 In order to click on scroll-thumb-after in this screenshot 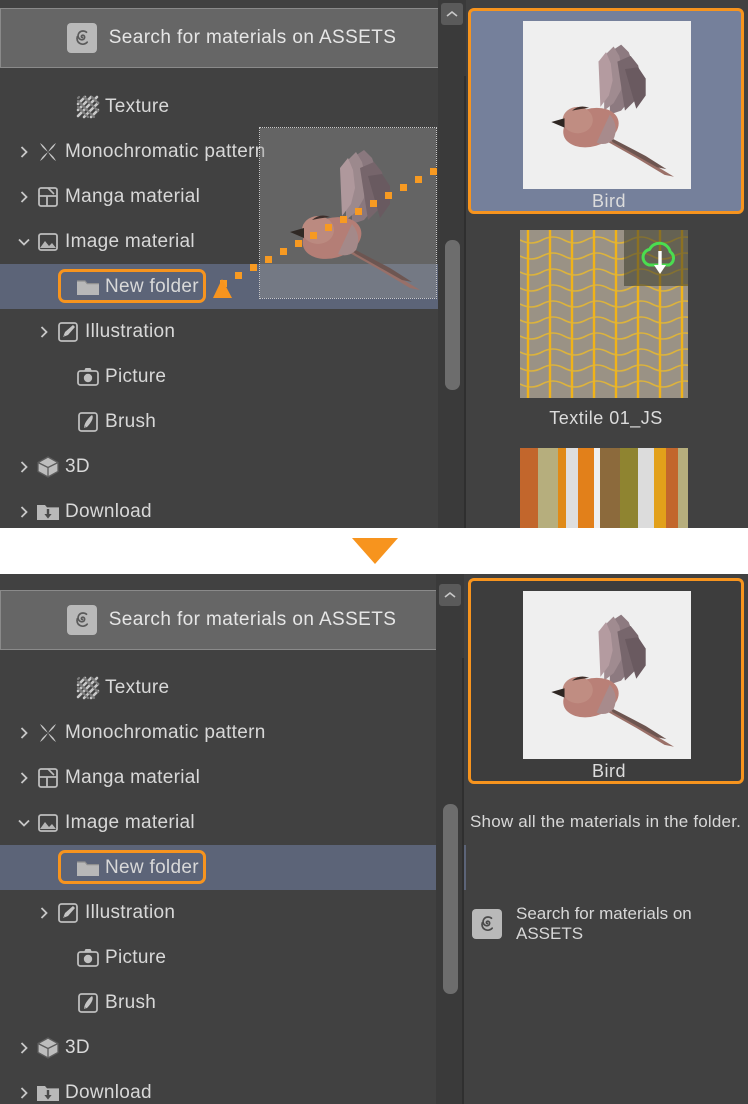, I will do `click(450, 899)`.